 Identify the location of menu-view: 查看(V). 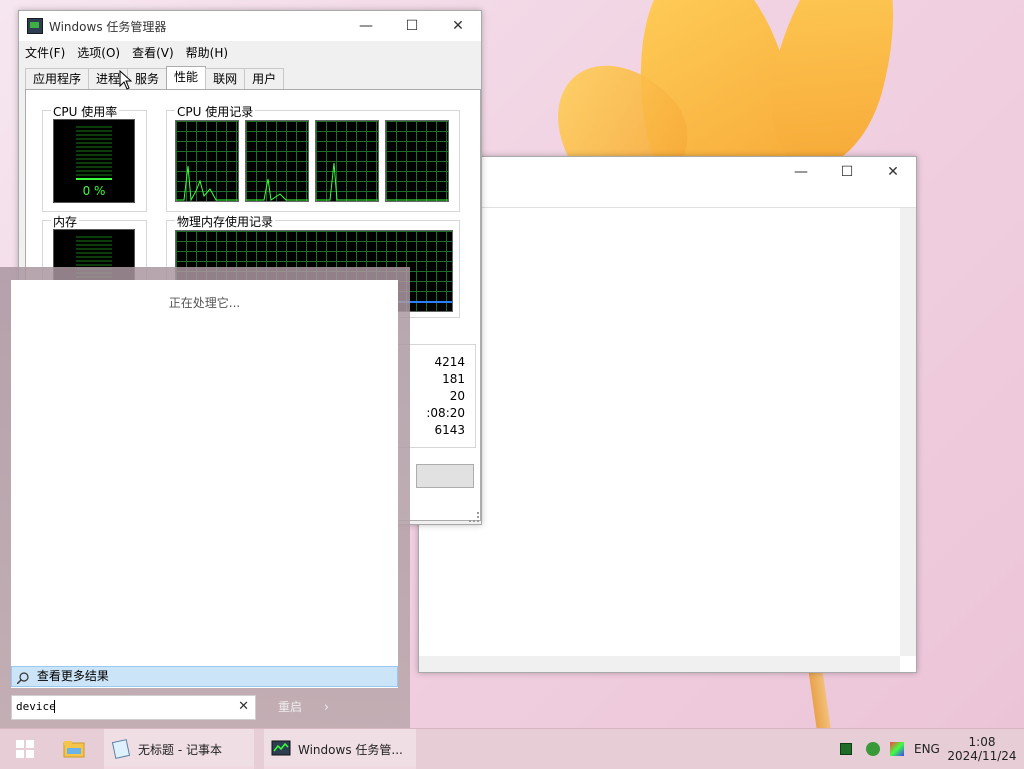
(153, 51).